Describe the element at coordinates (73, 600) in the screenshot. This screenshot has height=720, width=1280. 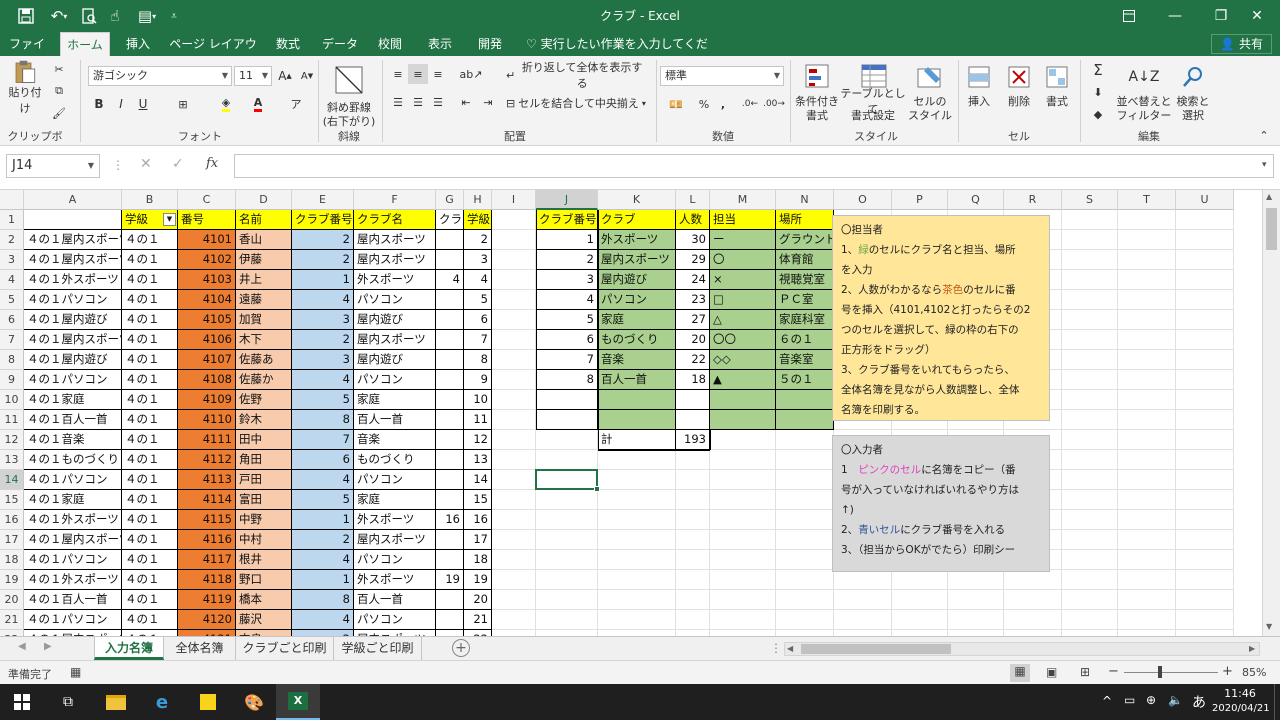
I see `roster-class-club: ４の１百人一首` at that location.